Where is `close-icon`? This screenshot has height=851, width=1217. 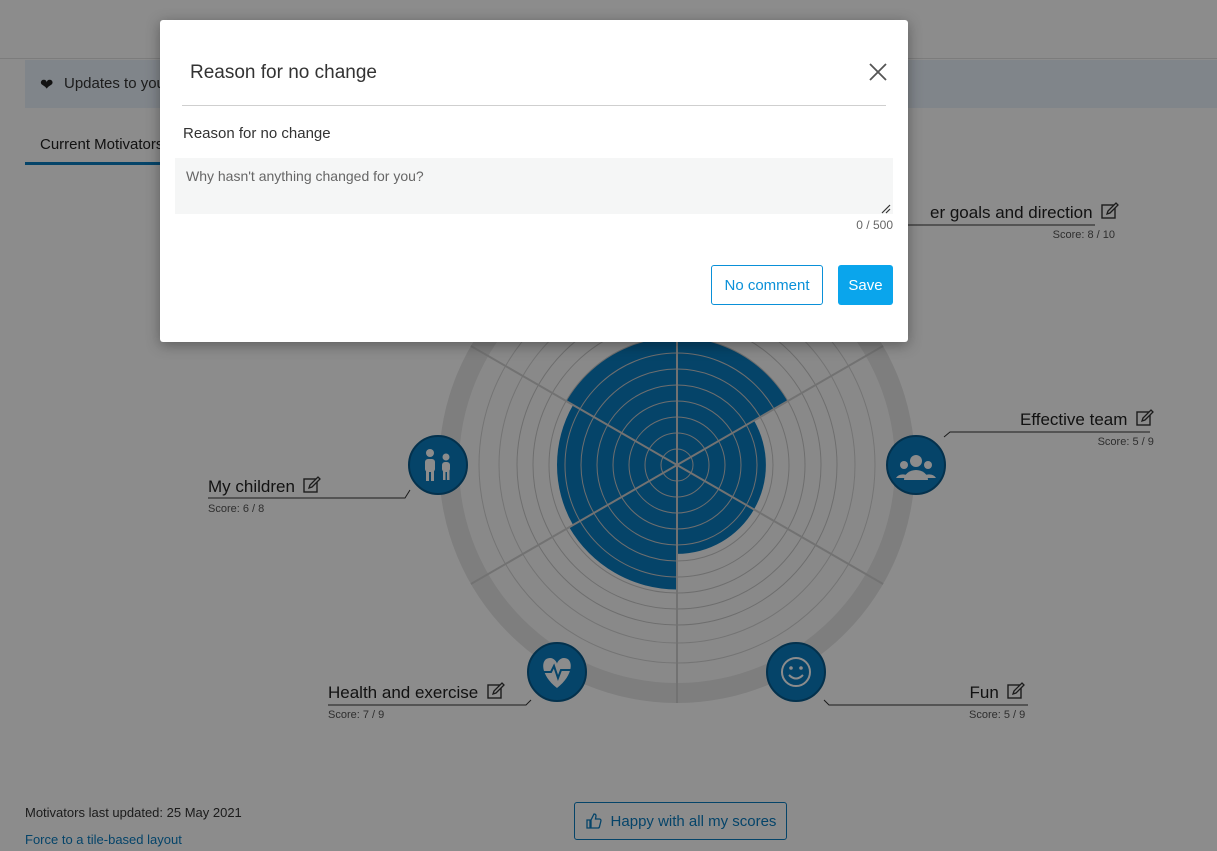 close-icon is located at coordinates (878, 72).